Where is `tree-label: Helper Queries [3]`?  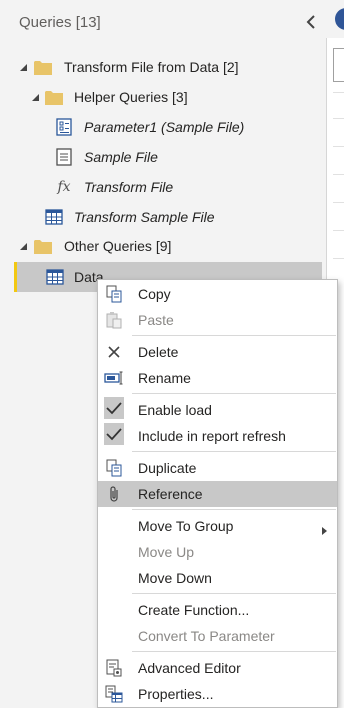 tree-label: Helper Queries [3] is located at coordinates (131, 97).